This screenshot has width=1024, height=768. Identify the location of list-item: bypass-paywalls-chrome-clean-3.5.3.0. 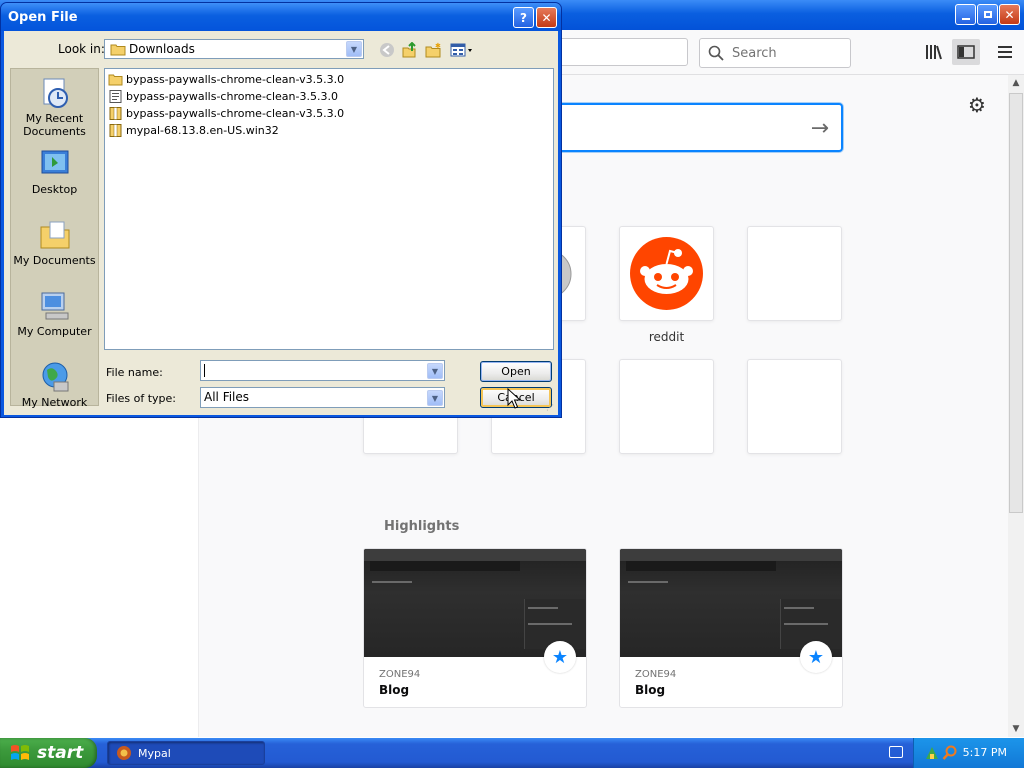
(223, 96).